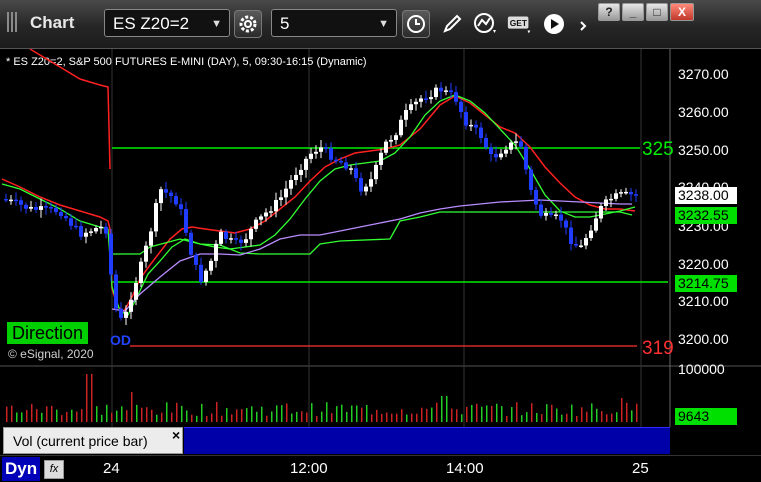  What do you see at coordinates (465, 468) in the screenshot?
I see `time-label: 14:00` at bounding box center [465, 468].